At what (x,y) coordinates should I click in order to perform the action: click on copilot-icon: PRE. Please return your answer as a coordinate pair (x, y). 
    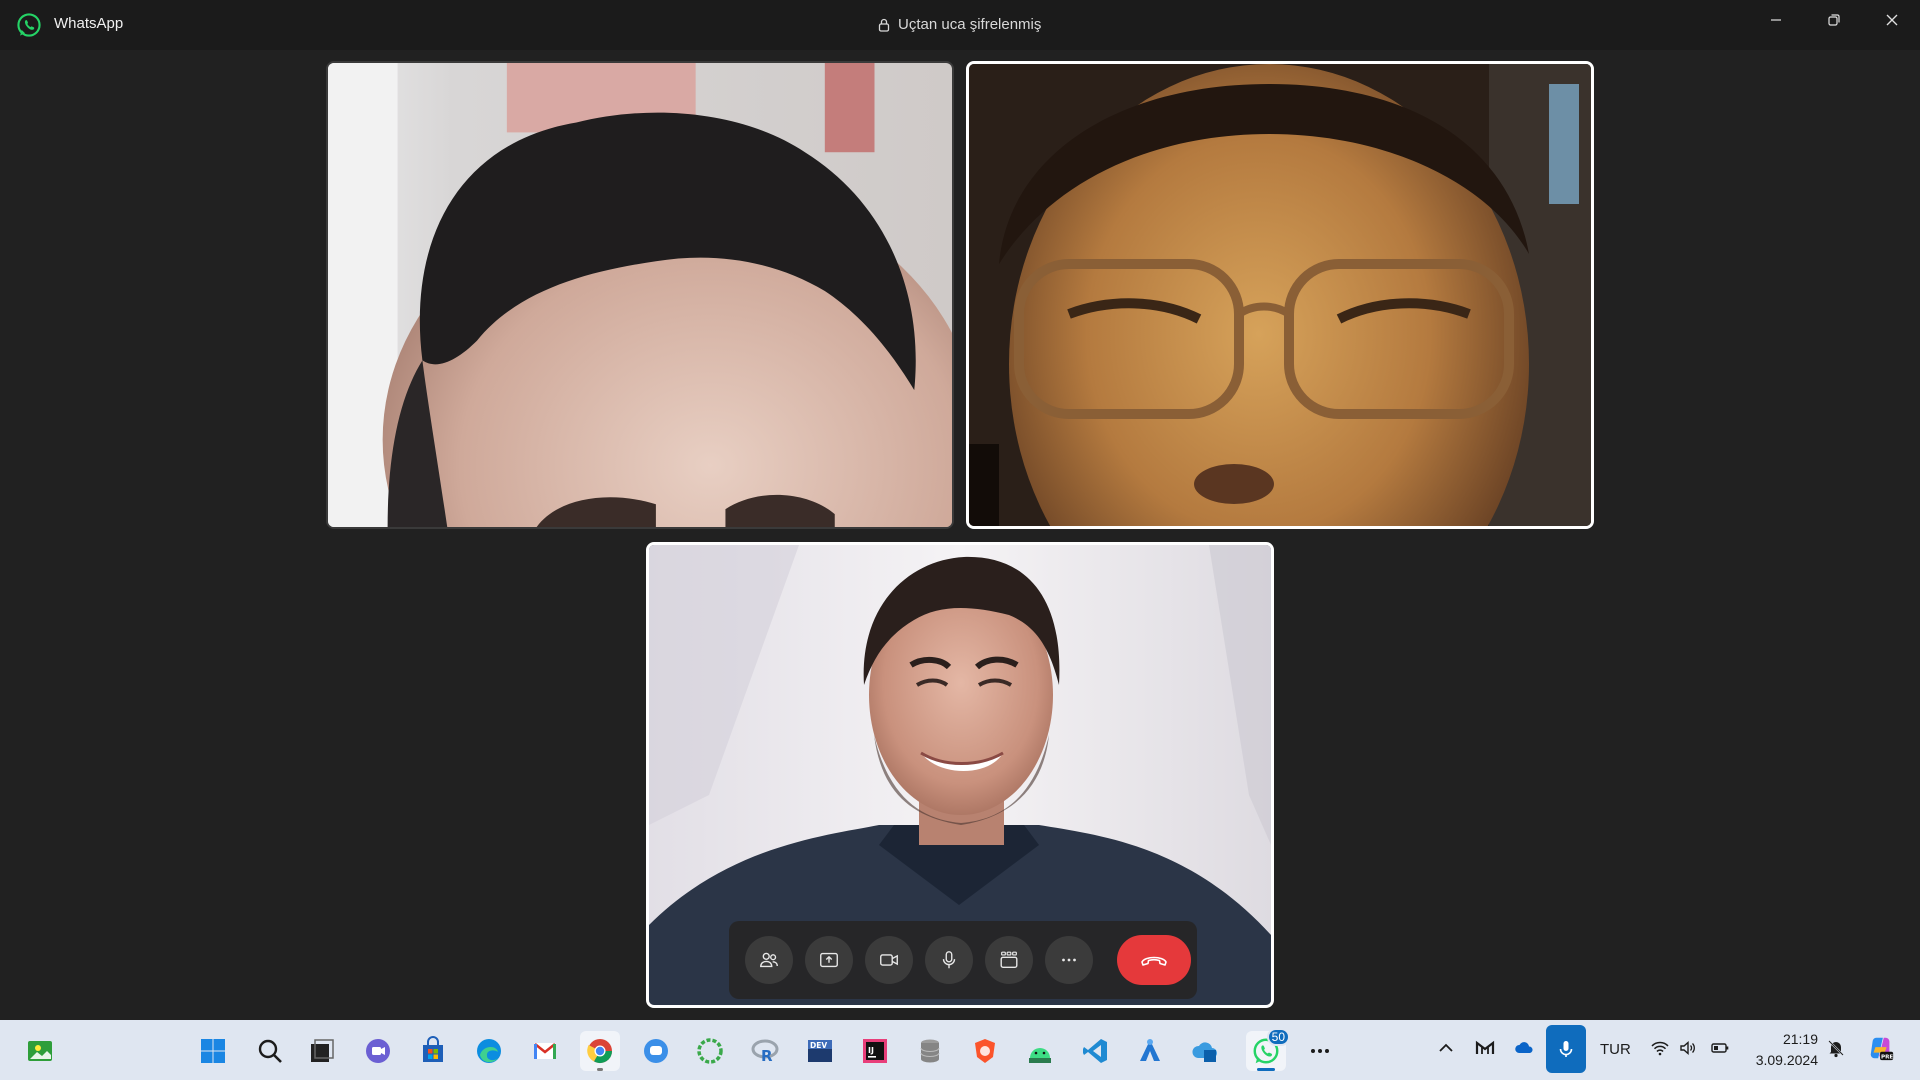
    Looking at the image, I should click on (1881, 1048).